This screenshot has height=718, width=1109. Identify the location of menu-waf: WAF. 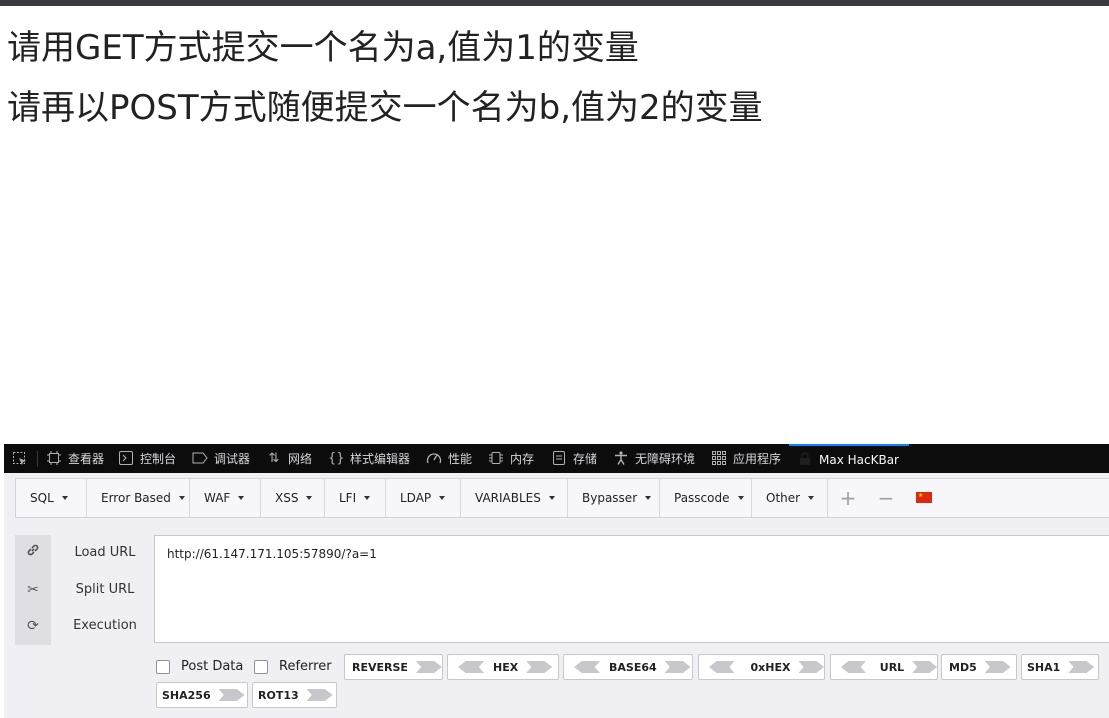
(225, 498).